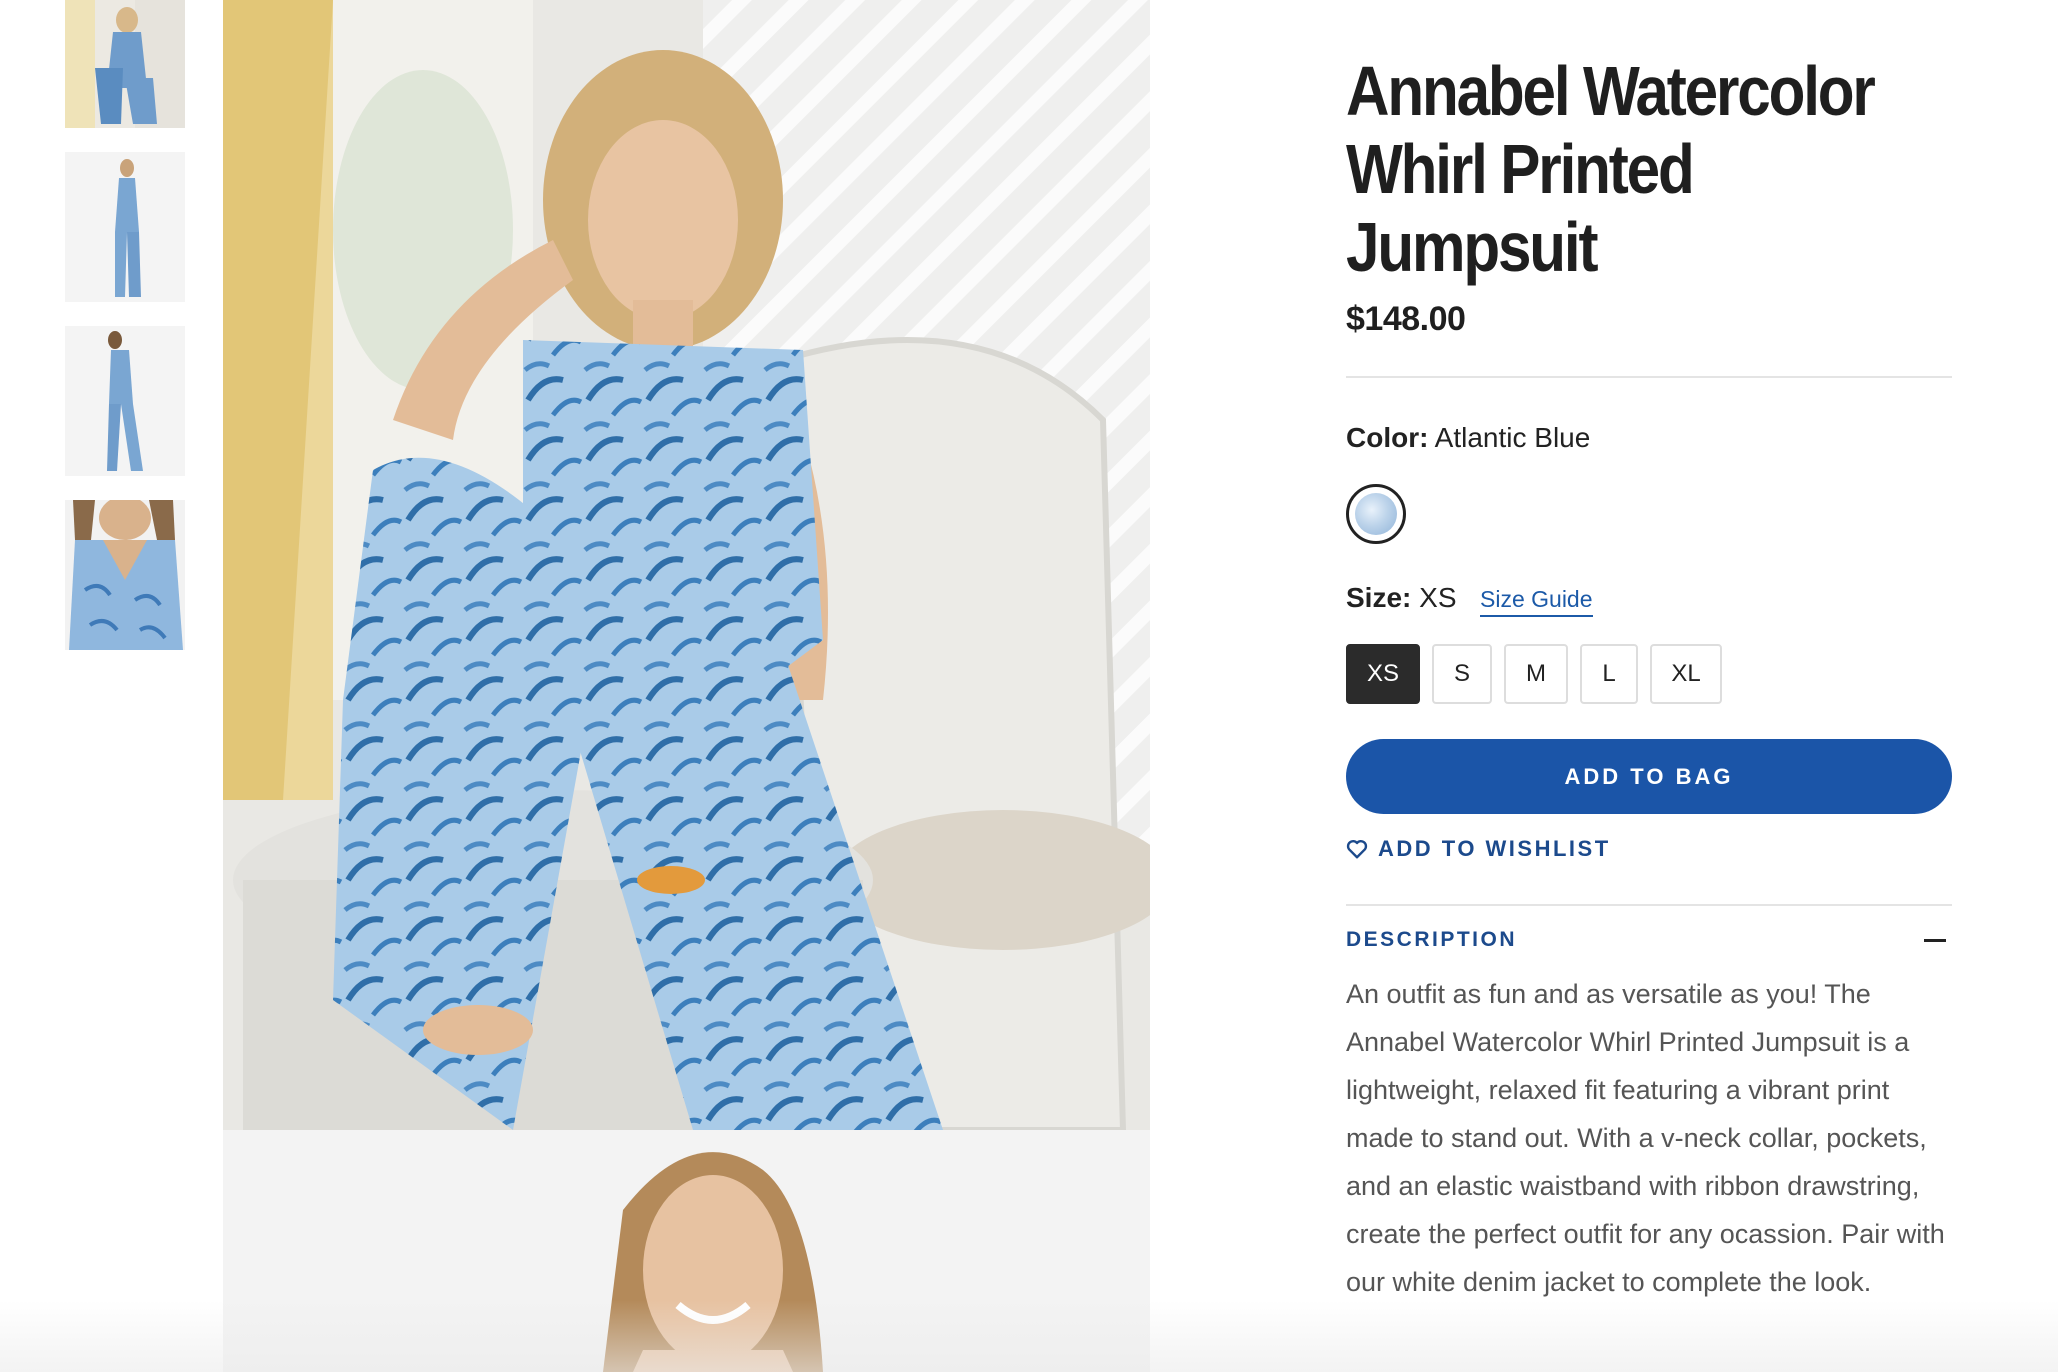  Describe the element at coordinates (1935, 940) in the screenshot. I see `minus-icon` at that location.